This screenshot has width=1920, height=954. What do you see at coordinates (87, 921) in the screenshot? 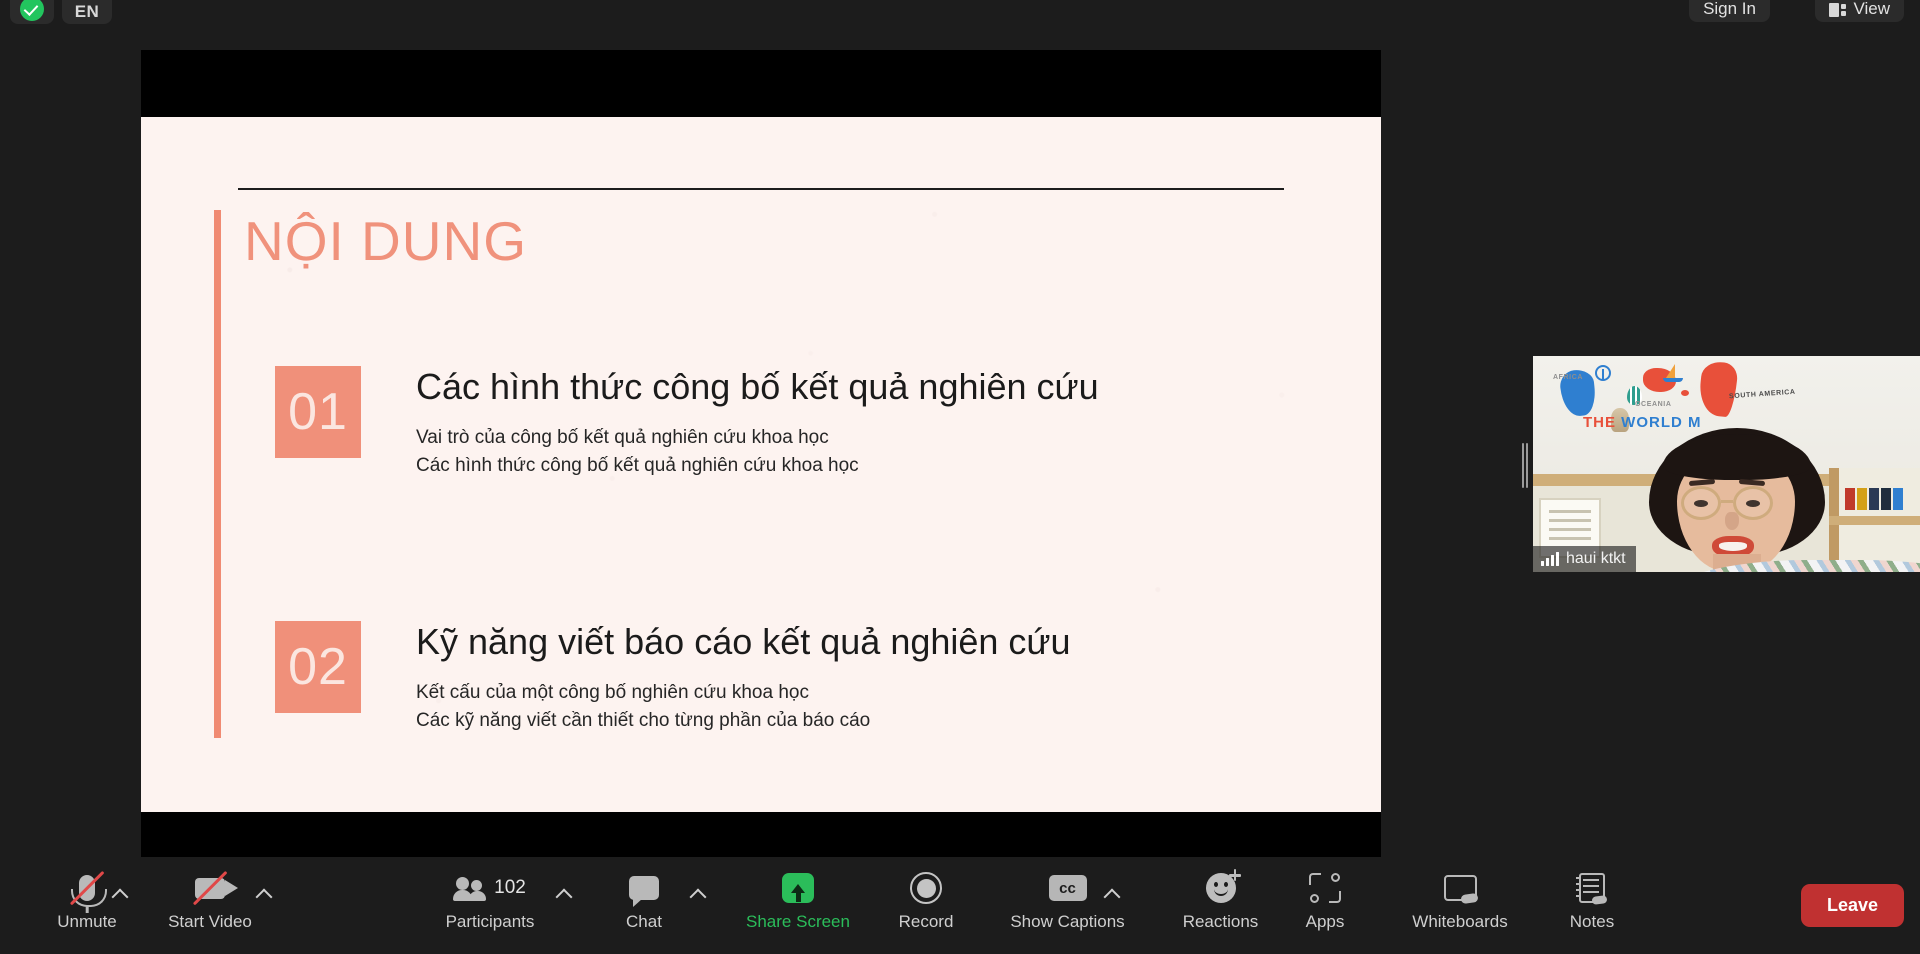
I see `unmute-label: Unmute` at bounding box center [87, 921].